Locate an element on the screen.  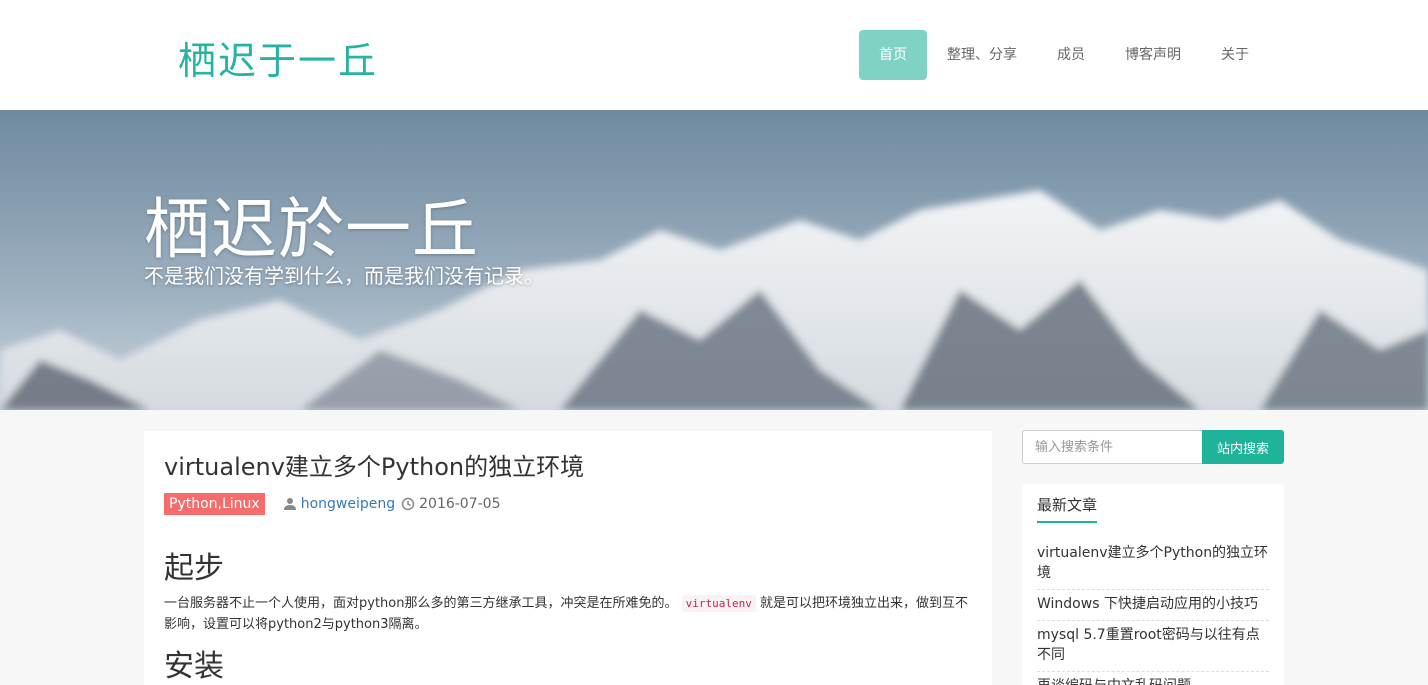
search-button: 站内搜索 is located at coordinates (1243, 447).